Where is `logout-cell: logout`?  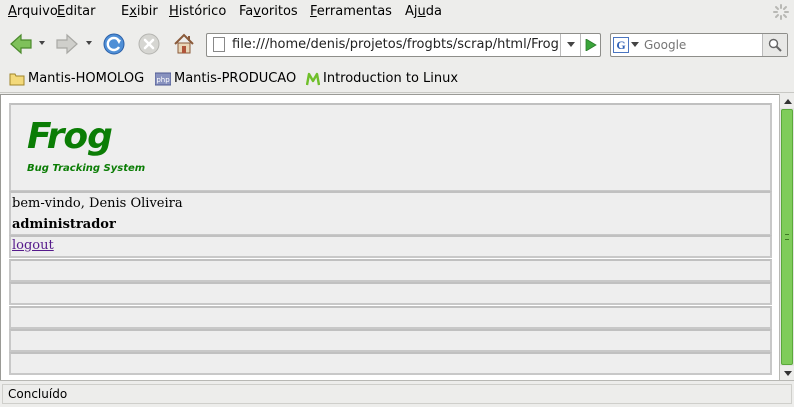 logout-cell: logout is located at coordinates (390, 246).